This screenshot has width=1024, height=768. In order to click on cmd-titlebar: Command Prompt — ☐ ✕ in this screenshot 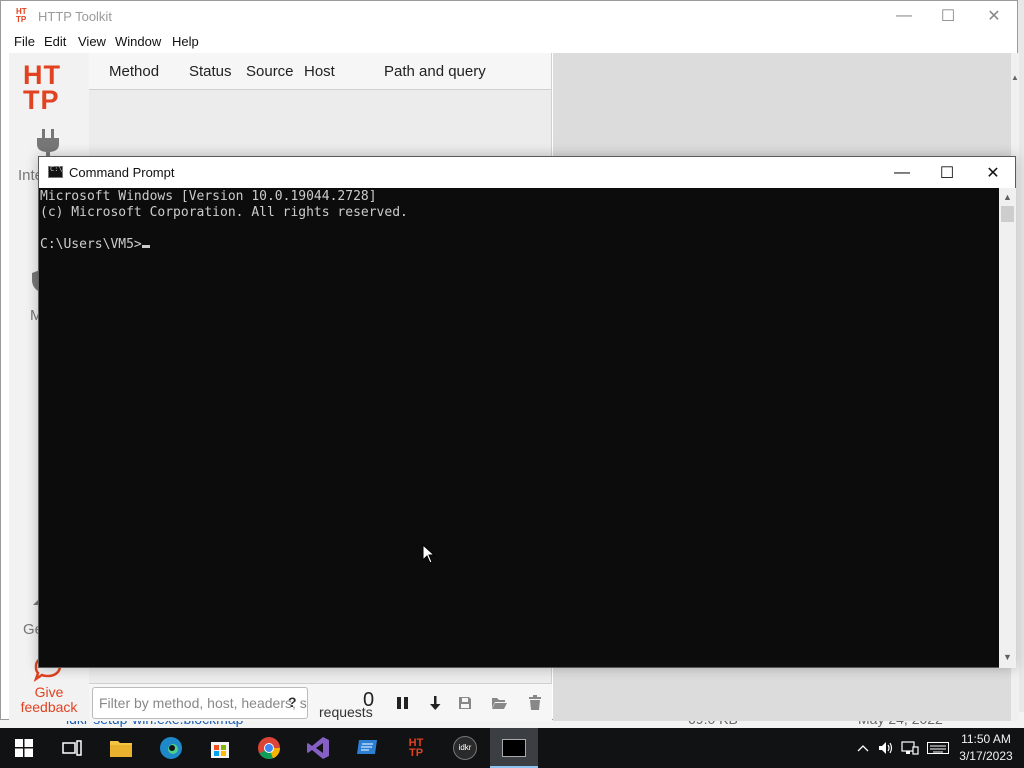, I will do `click(527, 172)`.